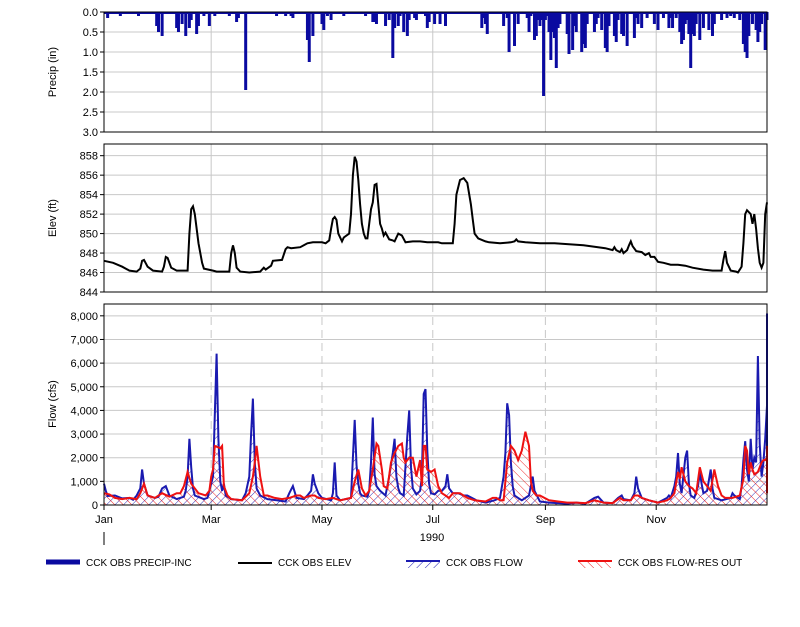 This screenshot has height=627, width=800. I want to click on y-tick-label: 2.0, so click(90, 93).